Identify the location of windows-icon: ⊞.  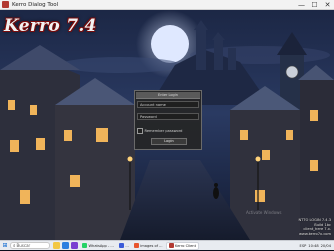
(5, 246).